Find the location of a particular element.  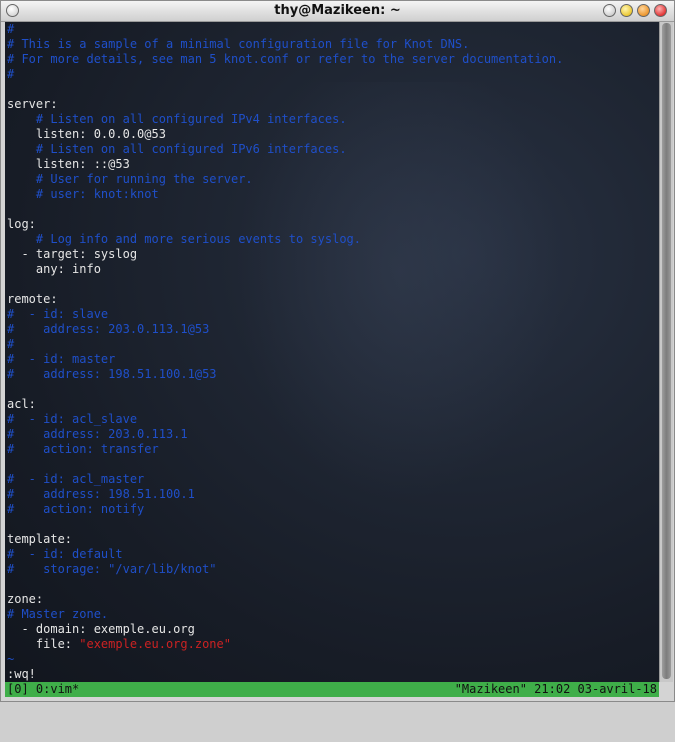

editor-text: file: is located at coordinates (43, 644).